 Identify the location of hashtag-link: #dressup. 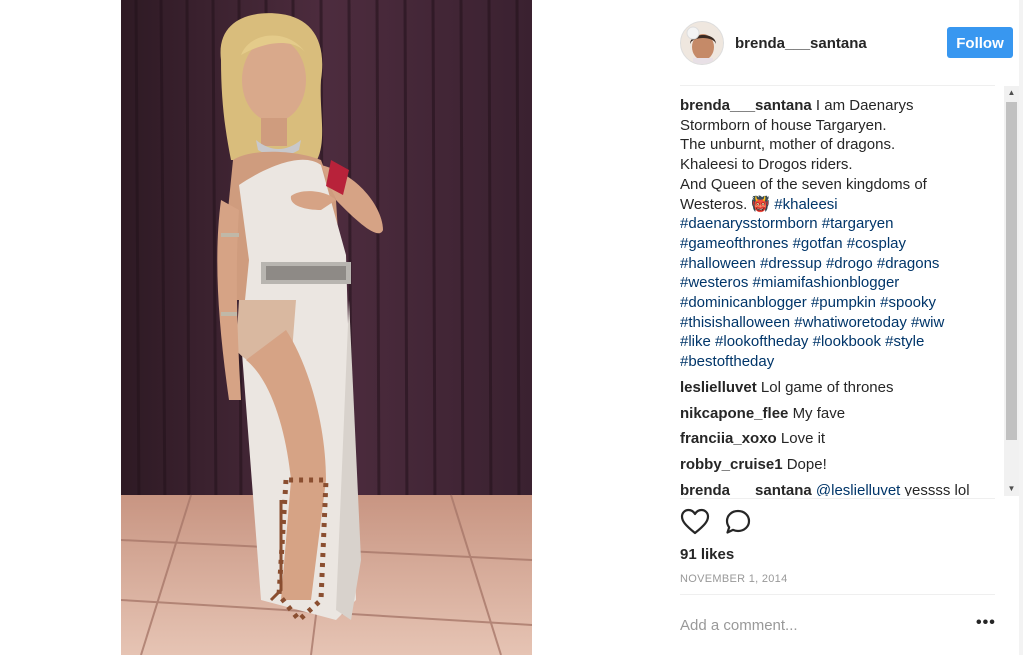
(791, 263).